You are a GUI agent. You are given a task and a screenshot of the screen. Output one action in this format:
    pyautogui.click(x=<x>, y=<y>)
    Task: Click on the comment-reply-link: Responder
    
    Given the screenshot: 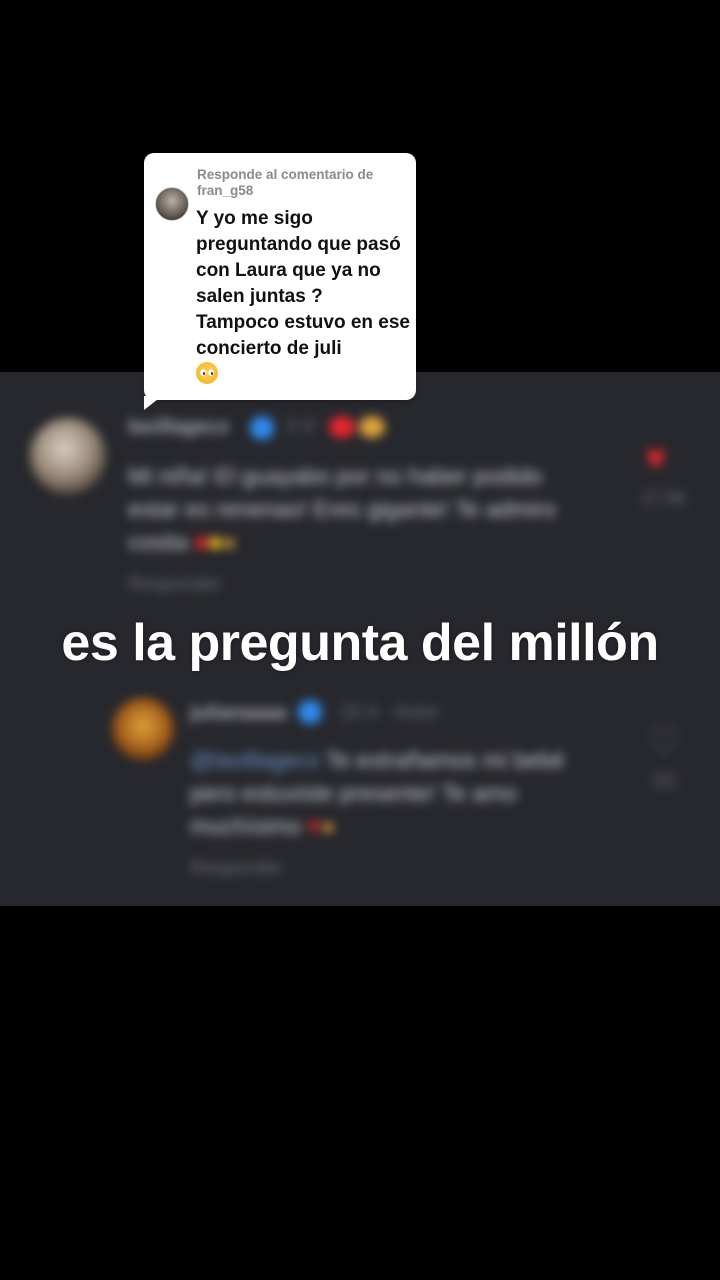 What is the action you would take?
    pyautogui.click(x=174, y=584)
    